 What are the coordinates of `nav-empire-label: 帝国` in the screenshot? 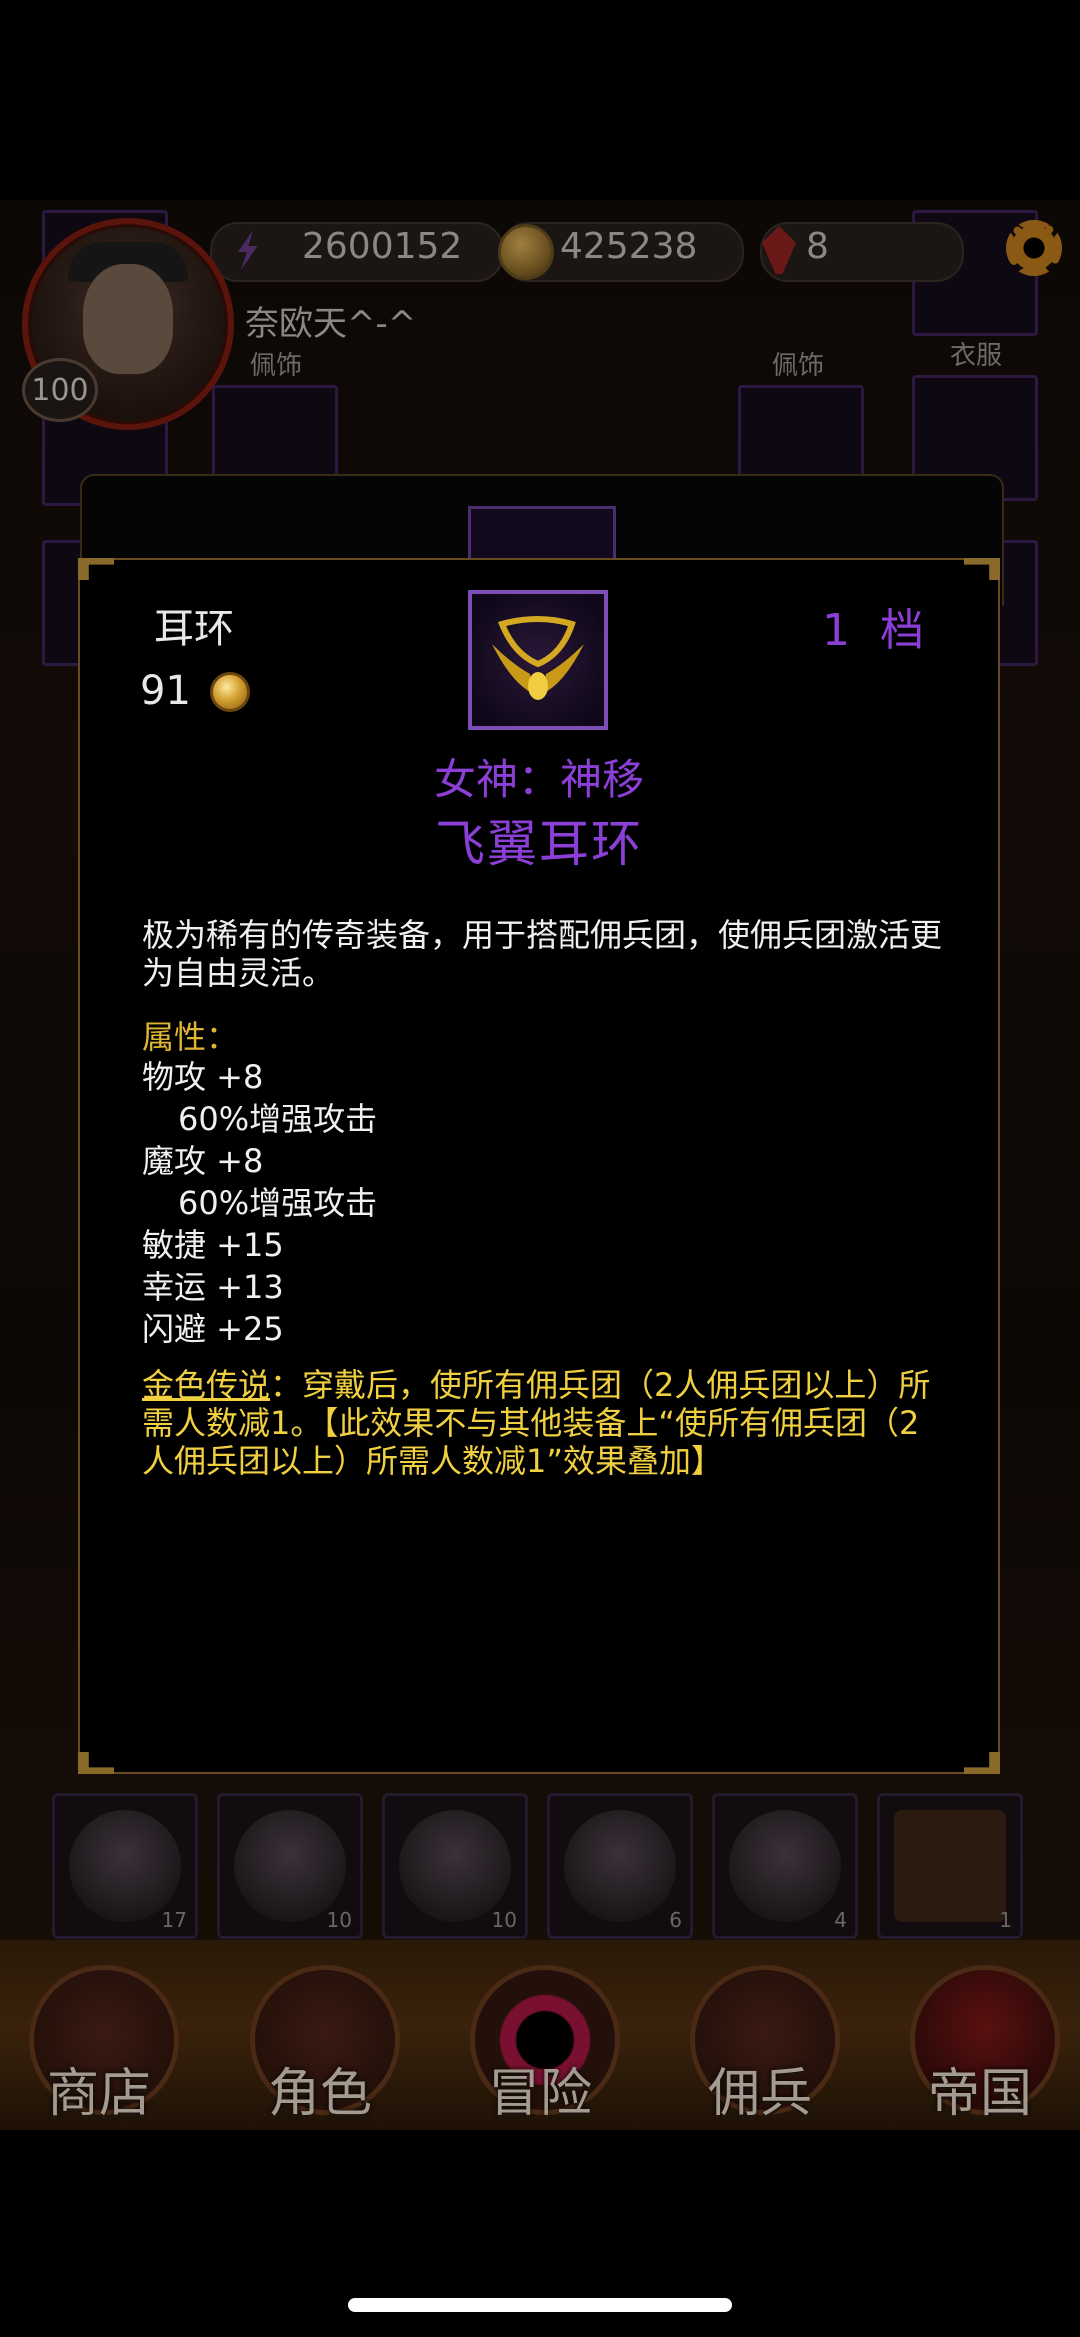 It's located at (979, 2094).